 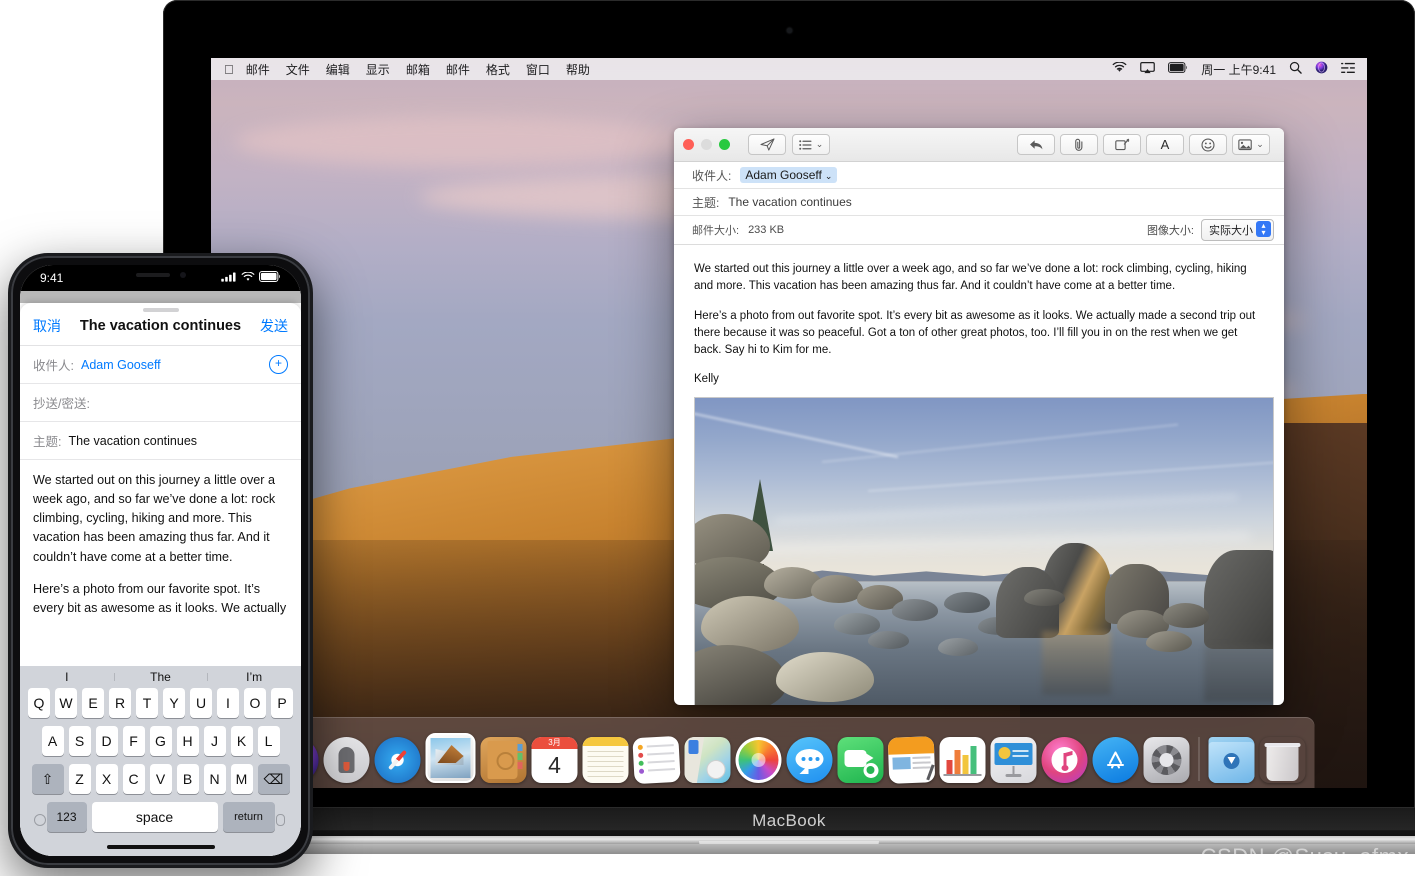 What do you see at coordinates (106, 741) in the screenshot?
I see `key-d: D` at bounding box center [106, 741].